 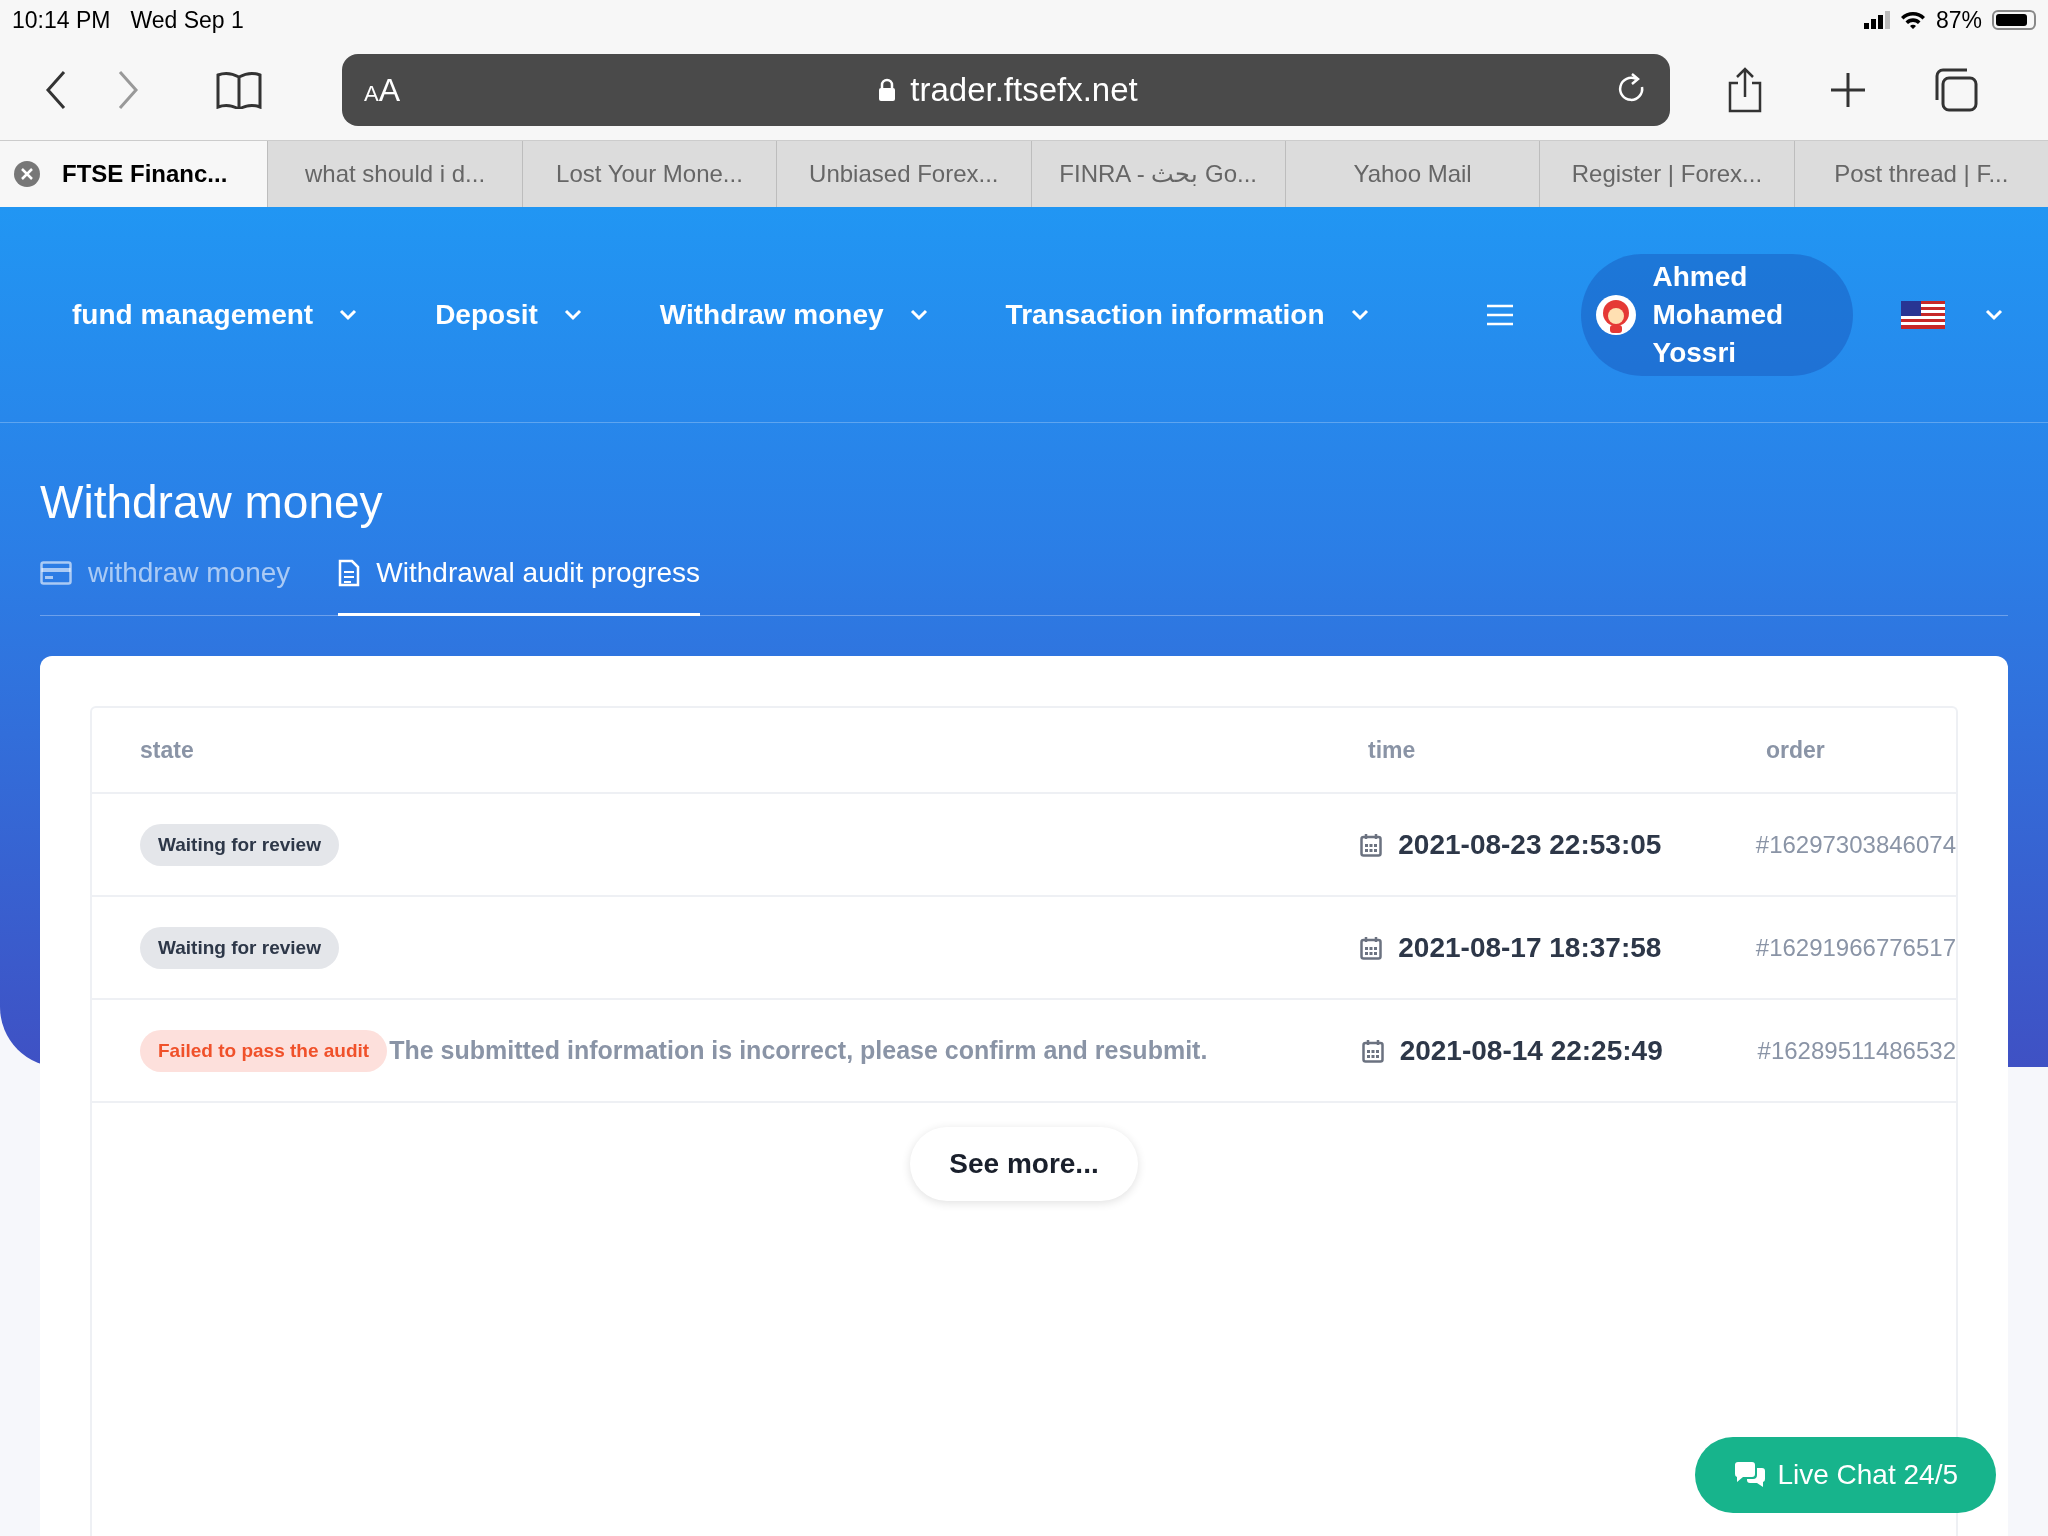 I want to click on section-tab: Withdrawal audit progress, so click(x=519, y=582).